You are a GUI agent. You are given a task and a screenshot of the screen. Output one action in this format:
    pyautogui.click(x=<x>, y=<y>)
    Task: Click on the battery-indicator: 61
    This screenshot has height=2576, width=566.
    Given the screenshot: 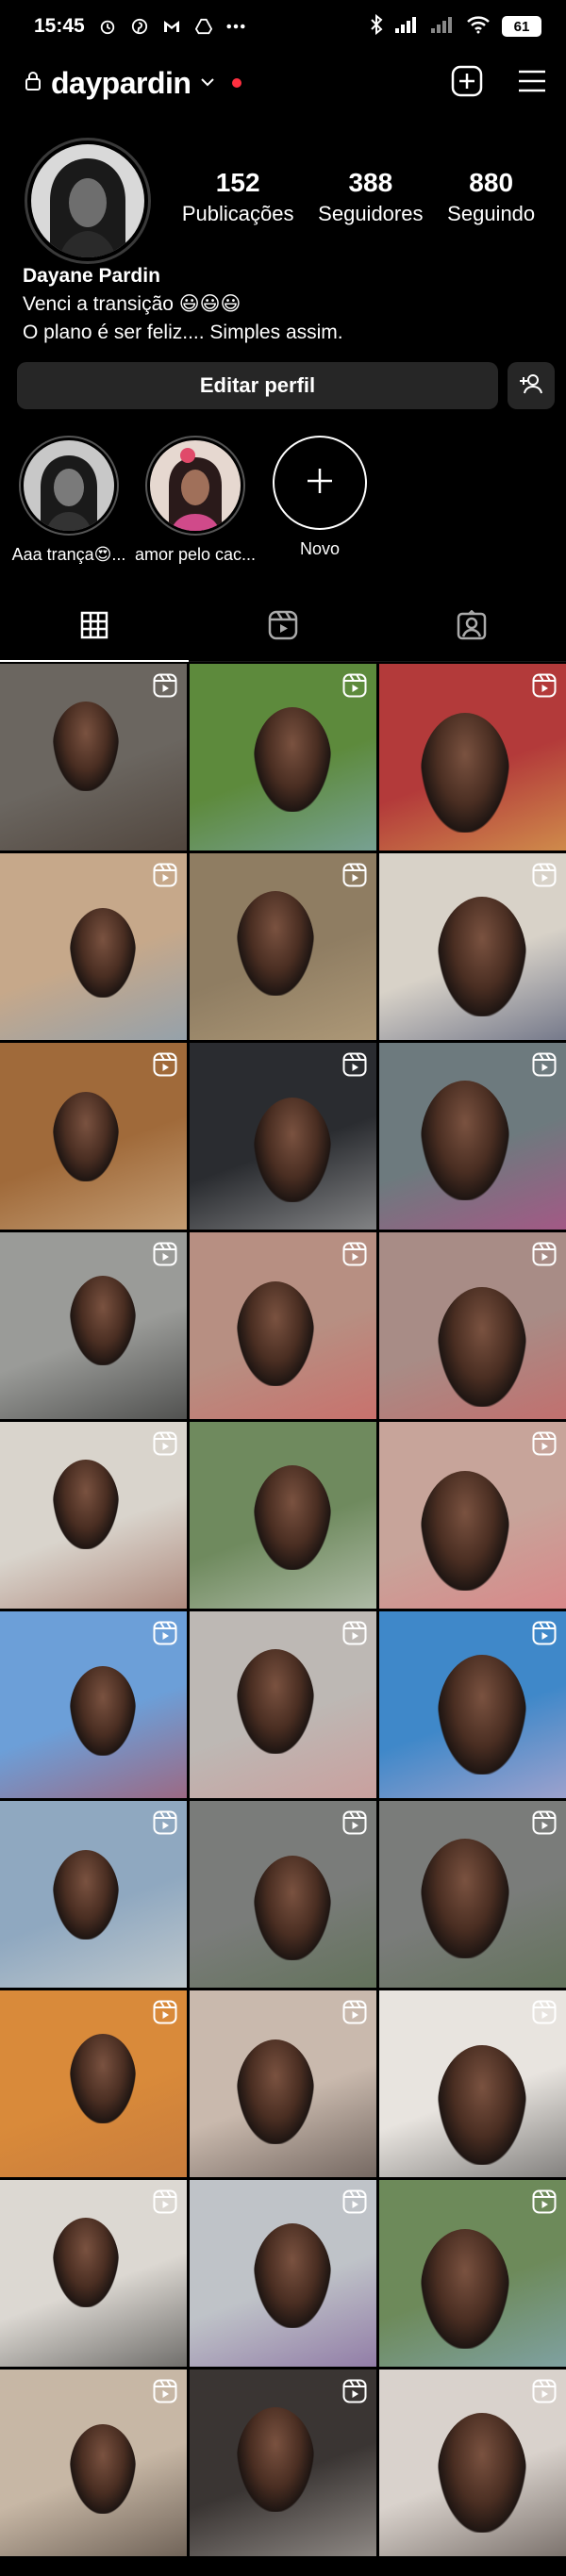 What is the action you would take?
    pyautogui.click(x=521, y=26)
    